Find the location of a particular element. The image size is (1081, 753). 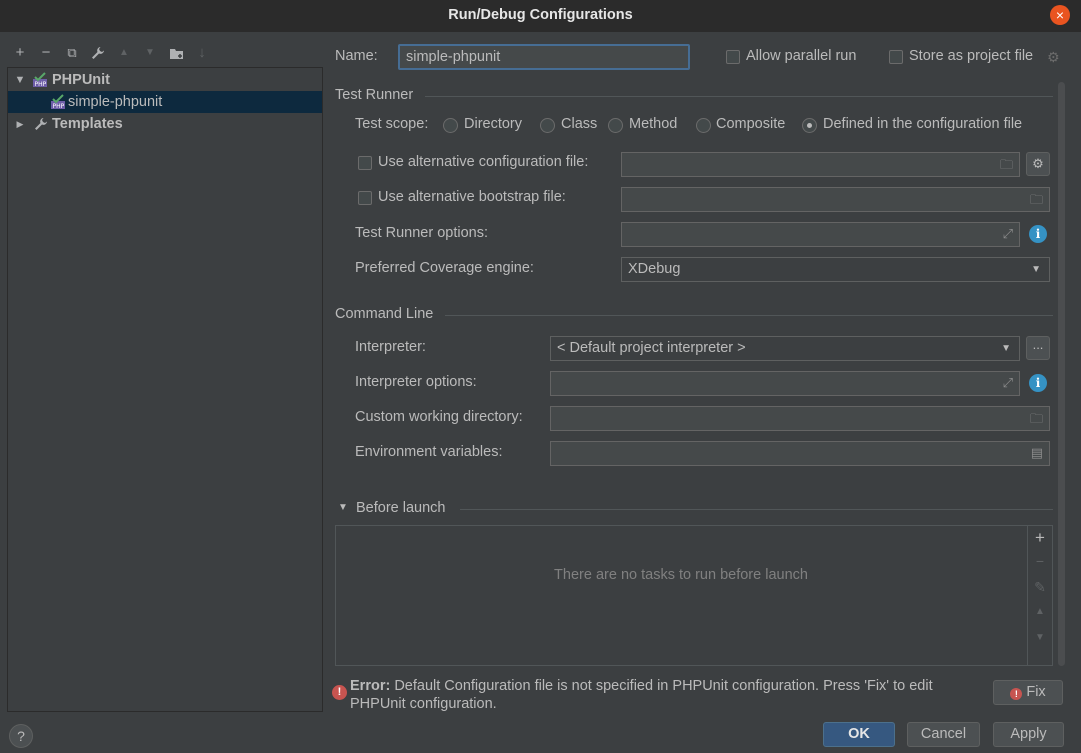

alt-bootstrap-checkbox is located at coordinates (365, 198).